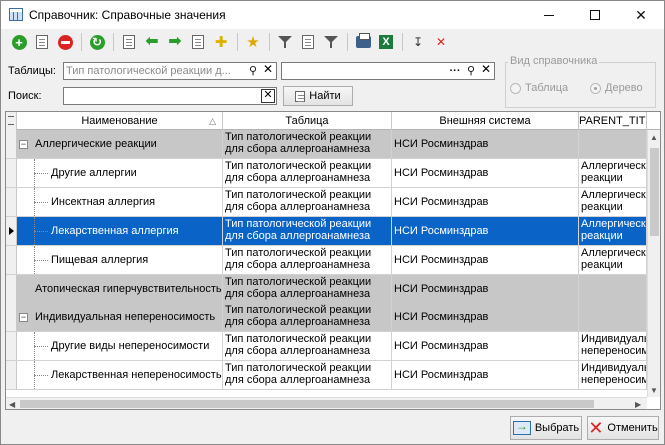 The height and width of the screenshot is (445, 665). What do you see at coordinates (595, 15) in the screenshot?
I see `maximize-button` at bounding box center [595, 15].